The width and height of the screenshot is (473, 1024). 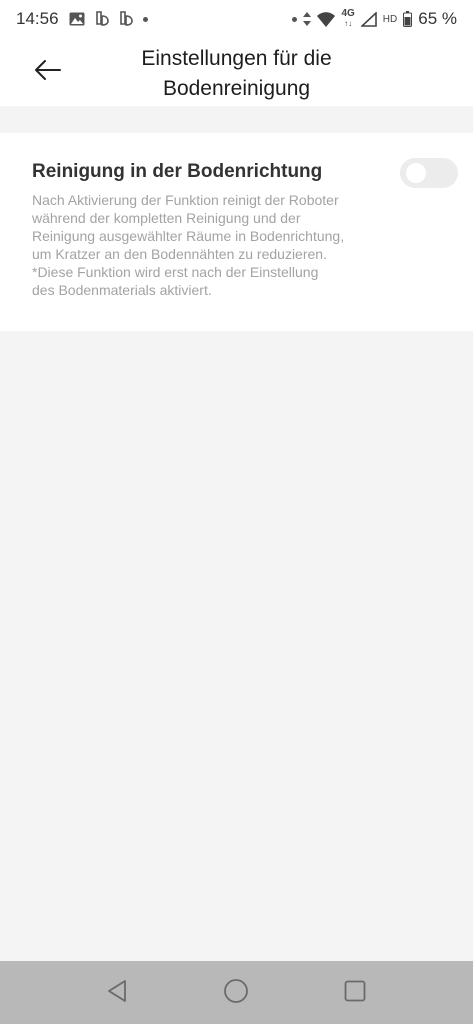 What do you see at coordinates (77, 19) in the screenshot?
I see `gallery-icon` at bounding box center [77, 19].